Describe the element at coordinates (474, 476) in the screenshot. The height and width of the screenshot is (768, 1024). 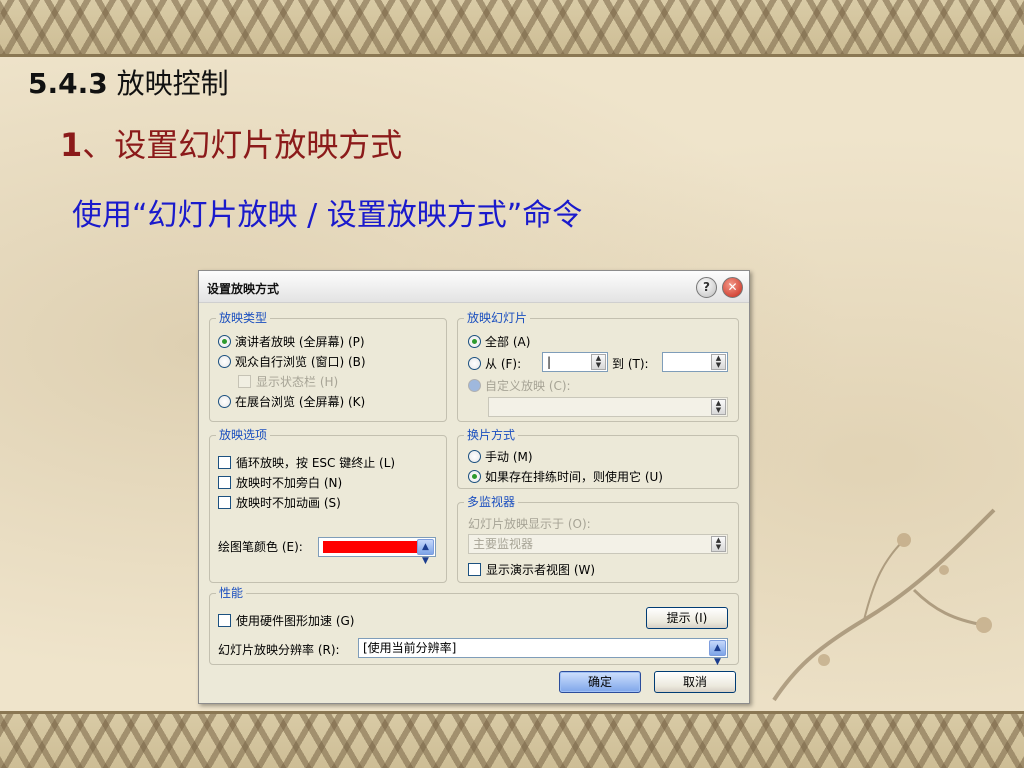
I see `use-timings-radio` at that location.